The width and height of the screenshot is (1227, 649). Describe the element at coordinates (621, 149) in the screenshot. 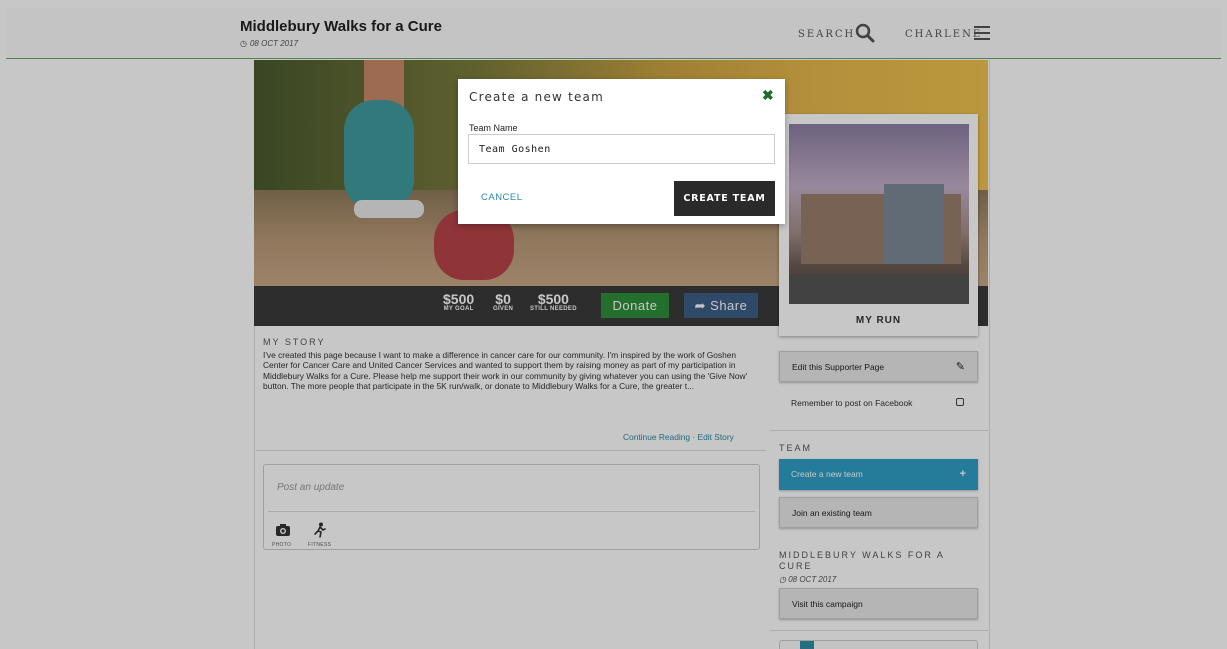

I see `team-name-input` at that location.